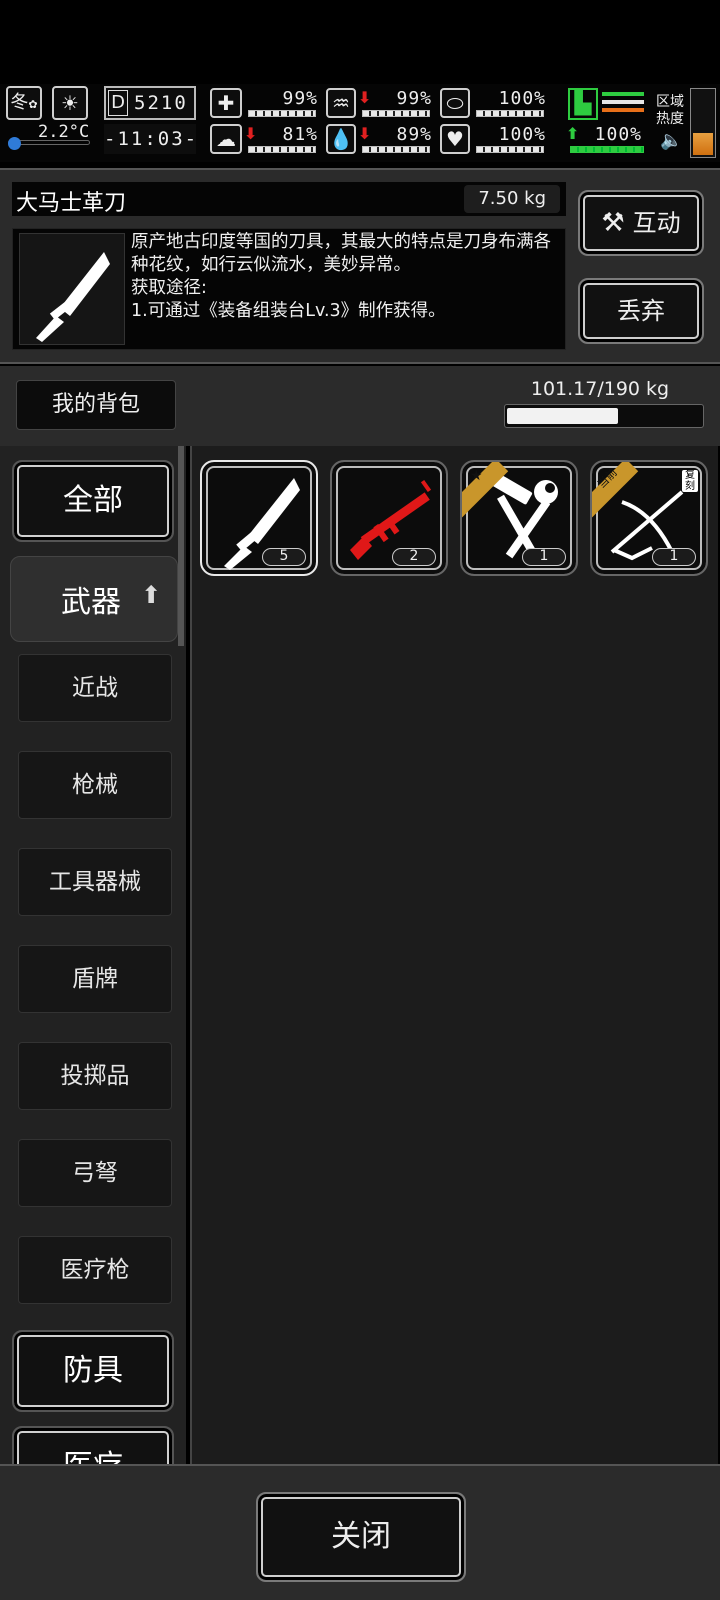  I want to click on sickness-percent: 81%, so click(300, 134).